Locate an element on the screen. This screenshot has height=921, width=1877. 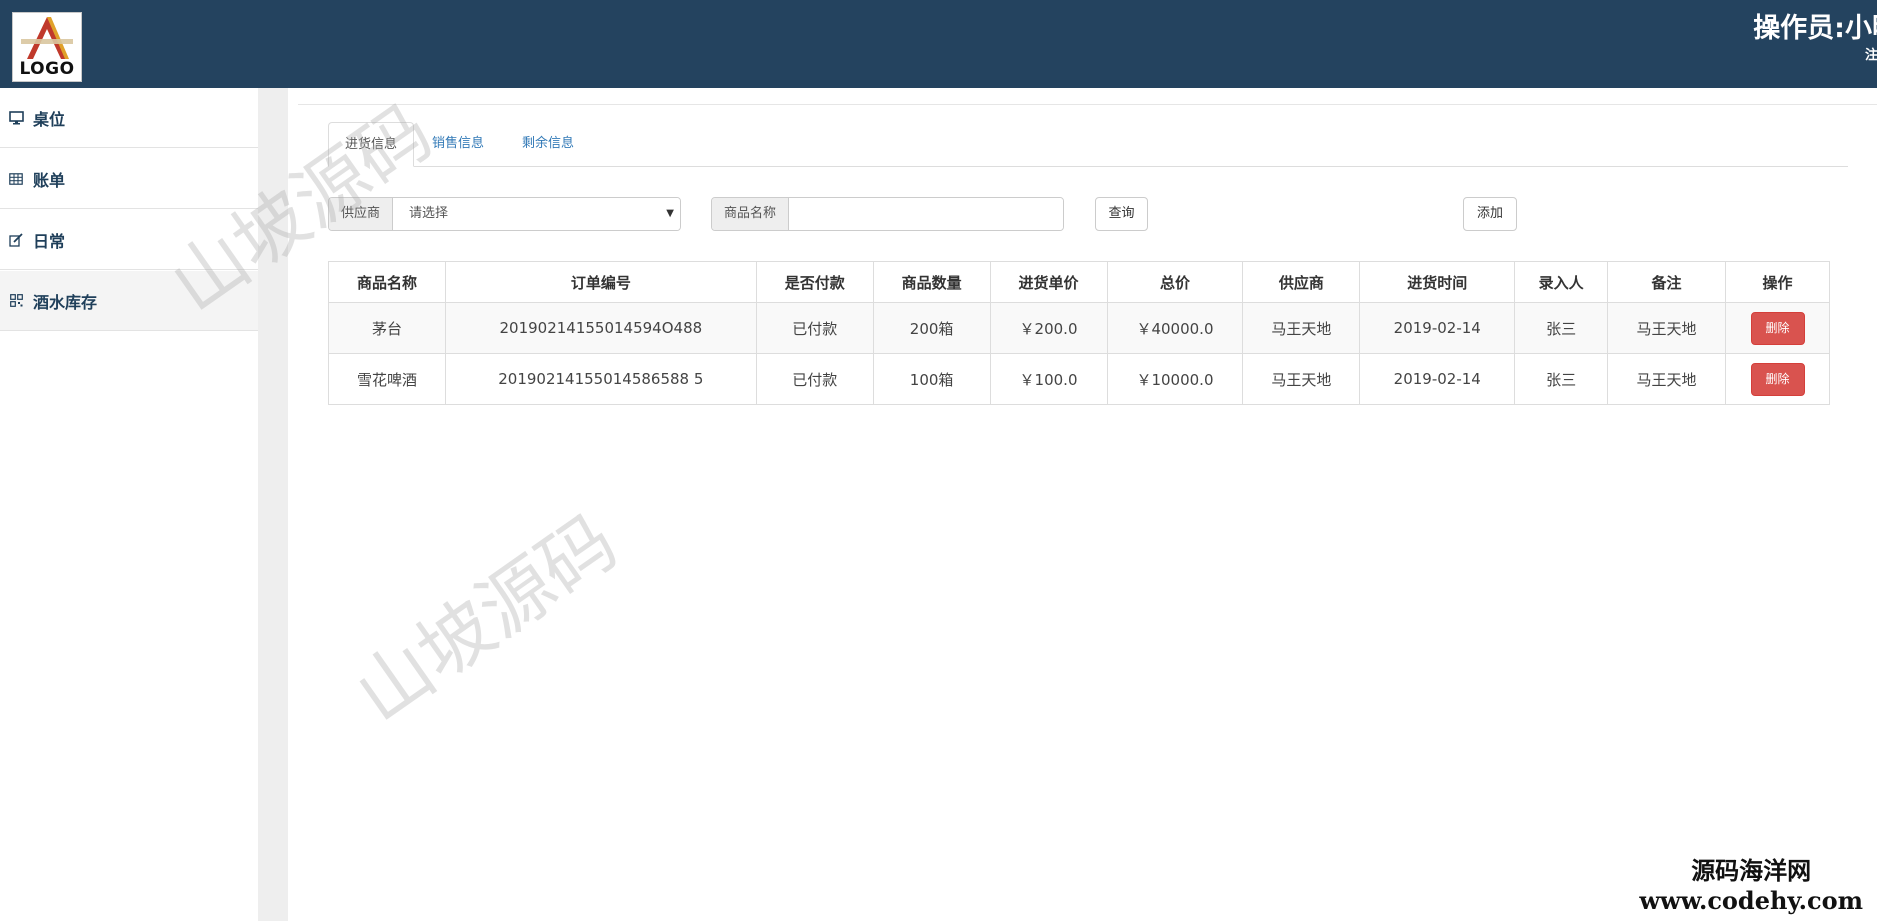
product-name-label: 商品名称 is located at coordinates (751, 214).